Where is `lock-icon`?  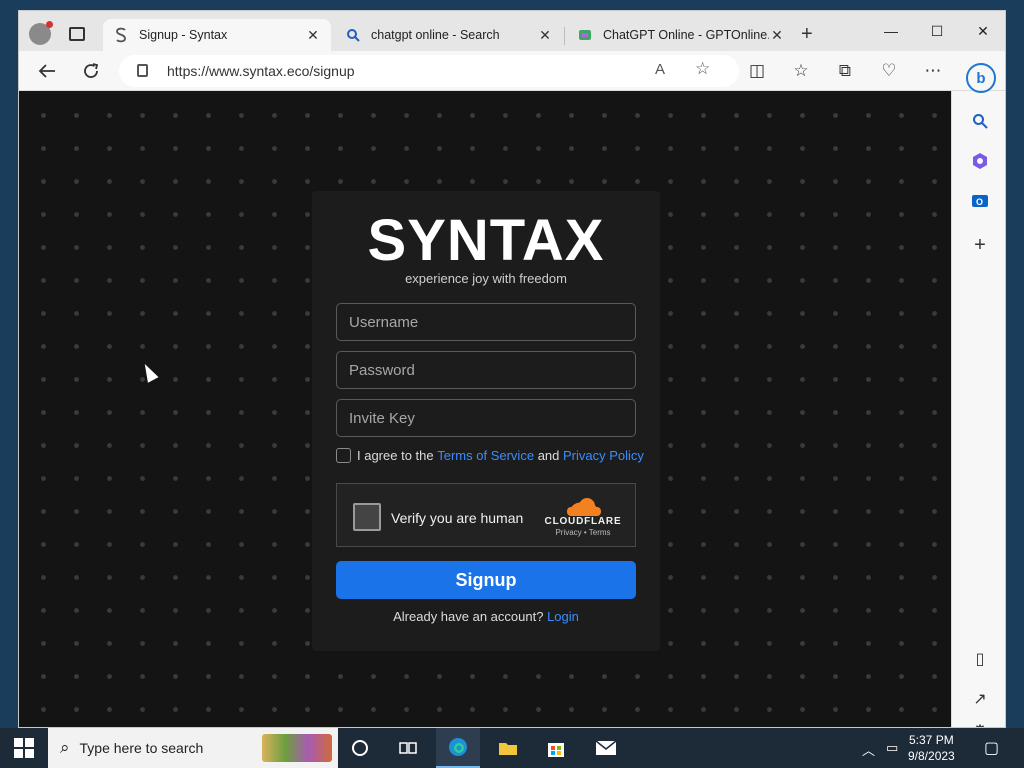
lock-icon is located at coordinates (142, 70).